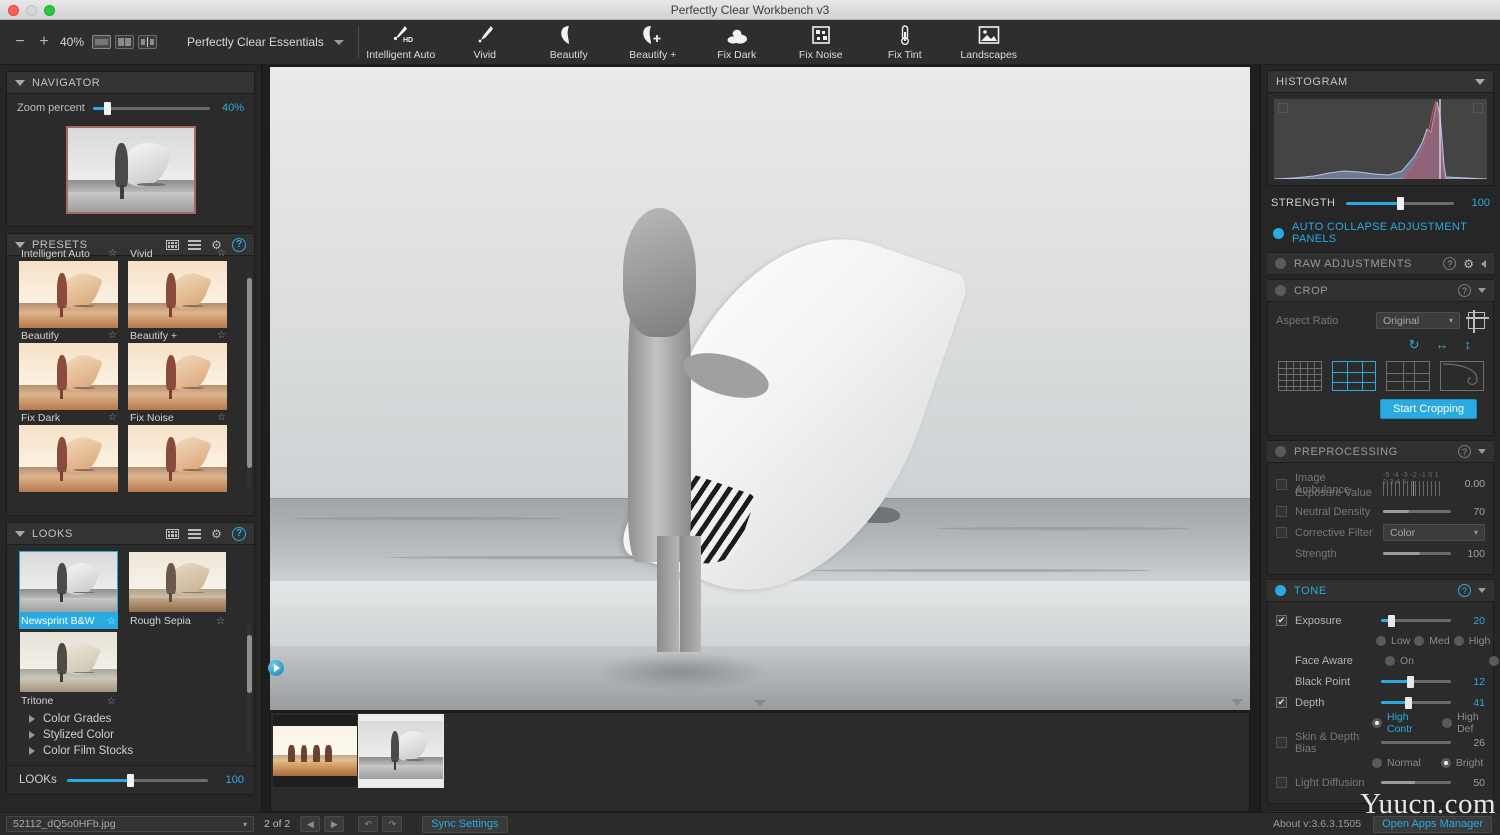 Image resolution: width=1500 pixels, height=835 pixels. What do you see at coordinates (177, 287) in the screenshot?
I see `preset-item: Vivid ☆` at bounding box center [177, 287].